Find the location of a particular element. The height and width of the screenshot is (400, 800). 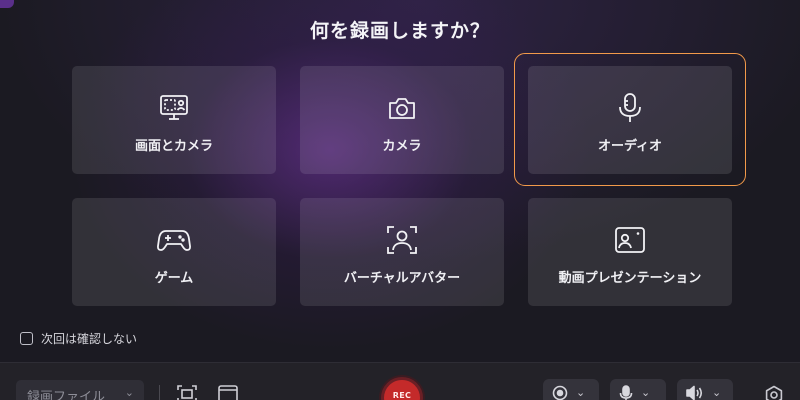

card-label: カメラ is located at coordinates (402, 146).